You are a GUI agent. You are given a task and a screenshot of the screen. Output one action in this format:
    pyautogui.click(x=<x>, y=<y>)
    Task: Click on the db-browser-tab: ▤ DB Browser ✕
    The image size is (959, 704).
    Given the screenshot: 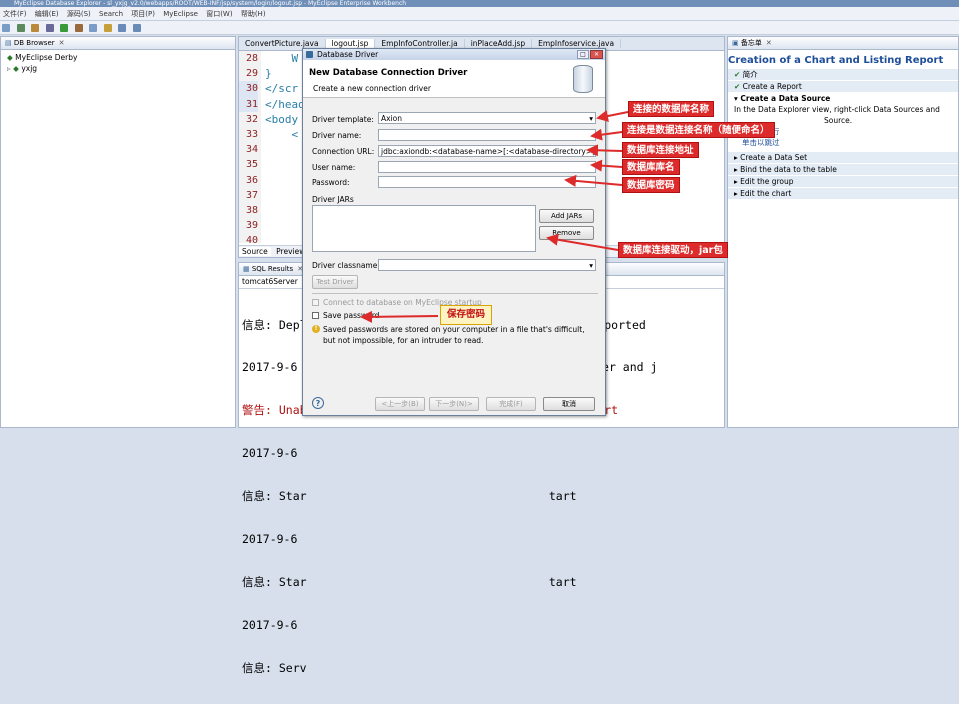 What is the action you would take?
    pyautogui.click(x=118, y=43)
    